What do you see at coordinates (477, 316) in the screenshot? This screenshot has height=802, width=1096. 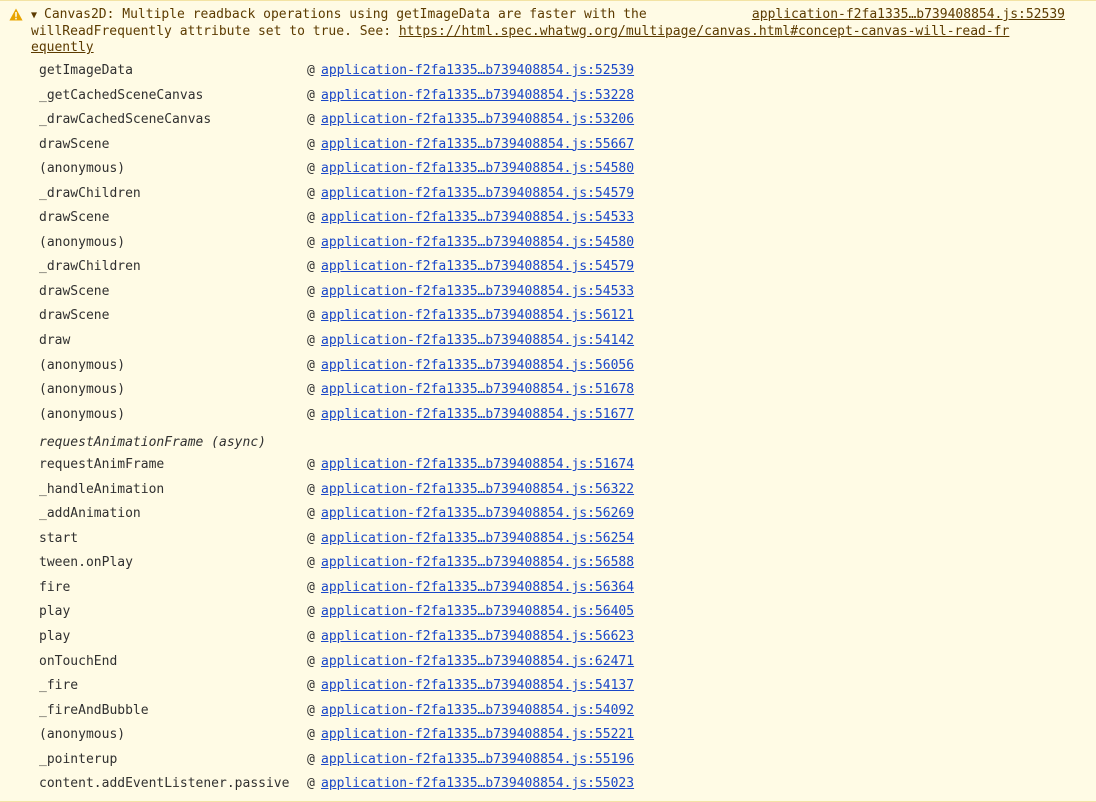 I see `stack-frame-source-link: application-f2fa1335…b739408854.js:56121` at bounding box center [477, 316].